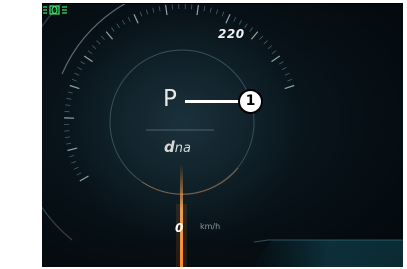 This screenshot has width=407, height=269. What do you see at coordinates (182, 148) in the screenshot?
I see `drive-mode-rest: na` at bounding box center [182, 148].